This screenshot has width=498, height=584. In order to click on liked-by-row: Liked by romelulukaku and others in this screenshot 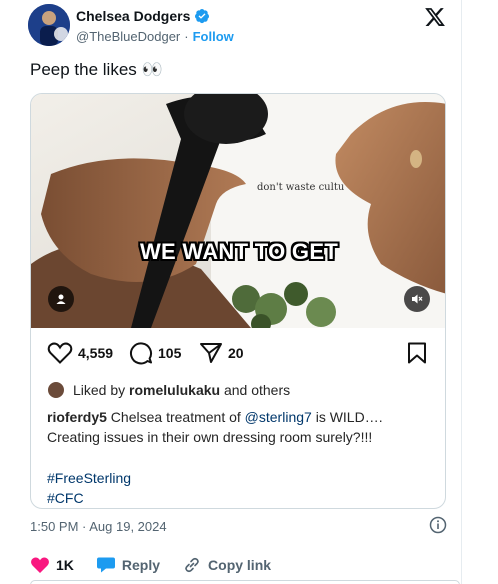, I will do `click(168, 390)`.